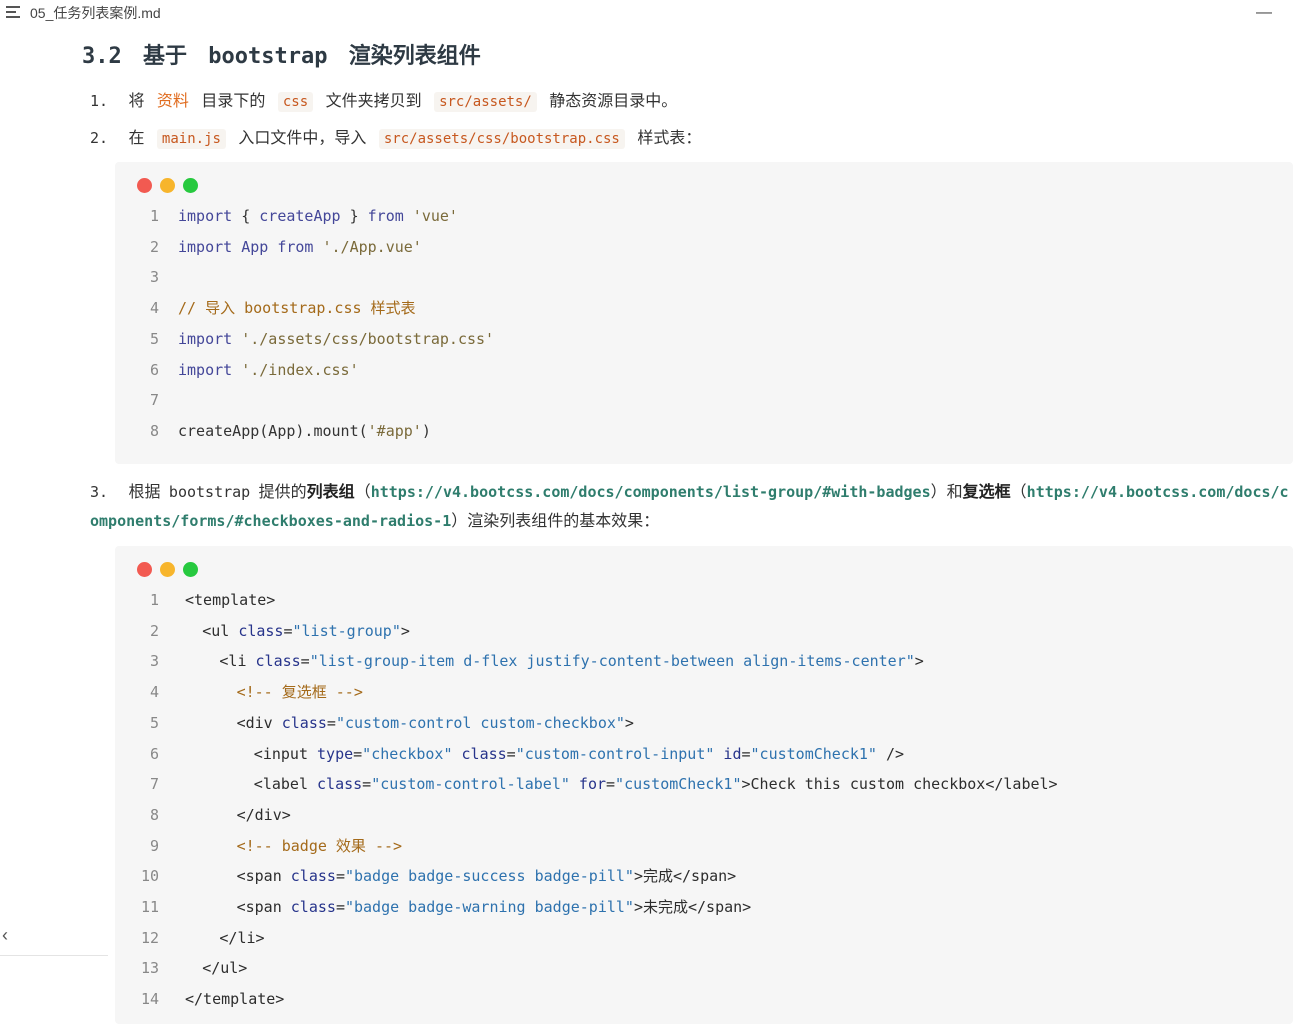  What do you see at coordinates (149, 937) in the screenshot?
I see `line-number: 12` at bounding box center [149, 937].